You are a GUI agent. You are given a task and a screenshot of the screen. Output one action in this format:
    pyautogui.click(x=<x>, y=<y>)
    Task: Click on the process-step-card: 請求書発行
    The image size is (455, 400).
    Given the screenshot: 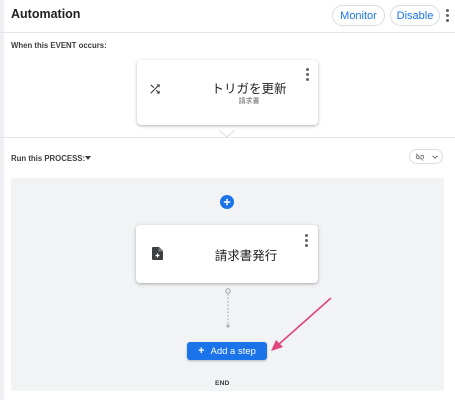 What is the action you would take?
    pyautogui.click(x=227, y=254)
    